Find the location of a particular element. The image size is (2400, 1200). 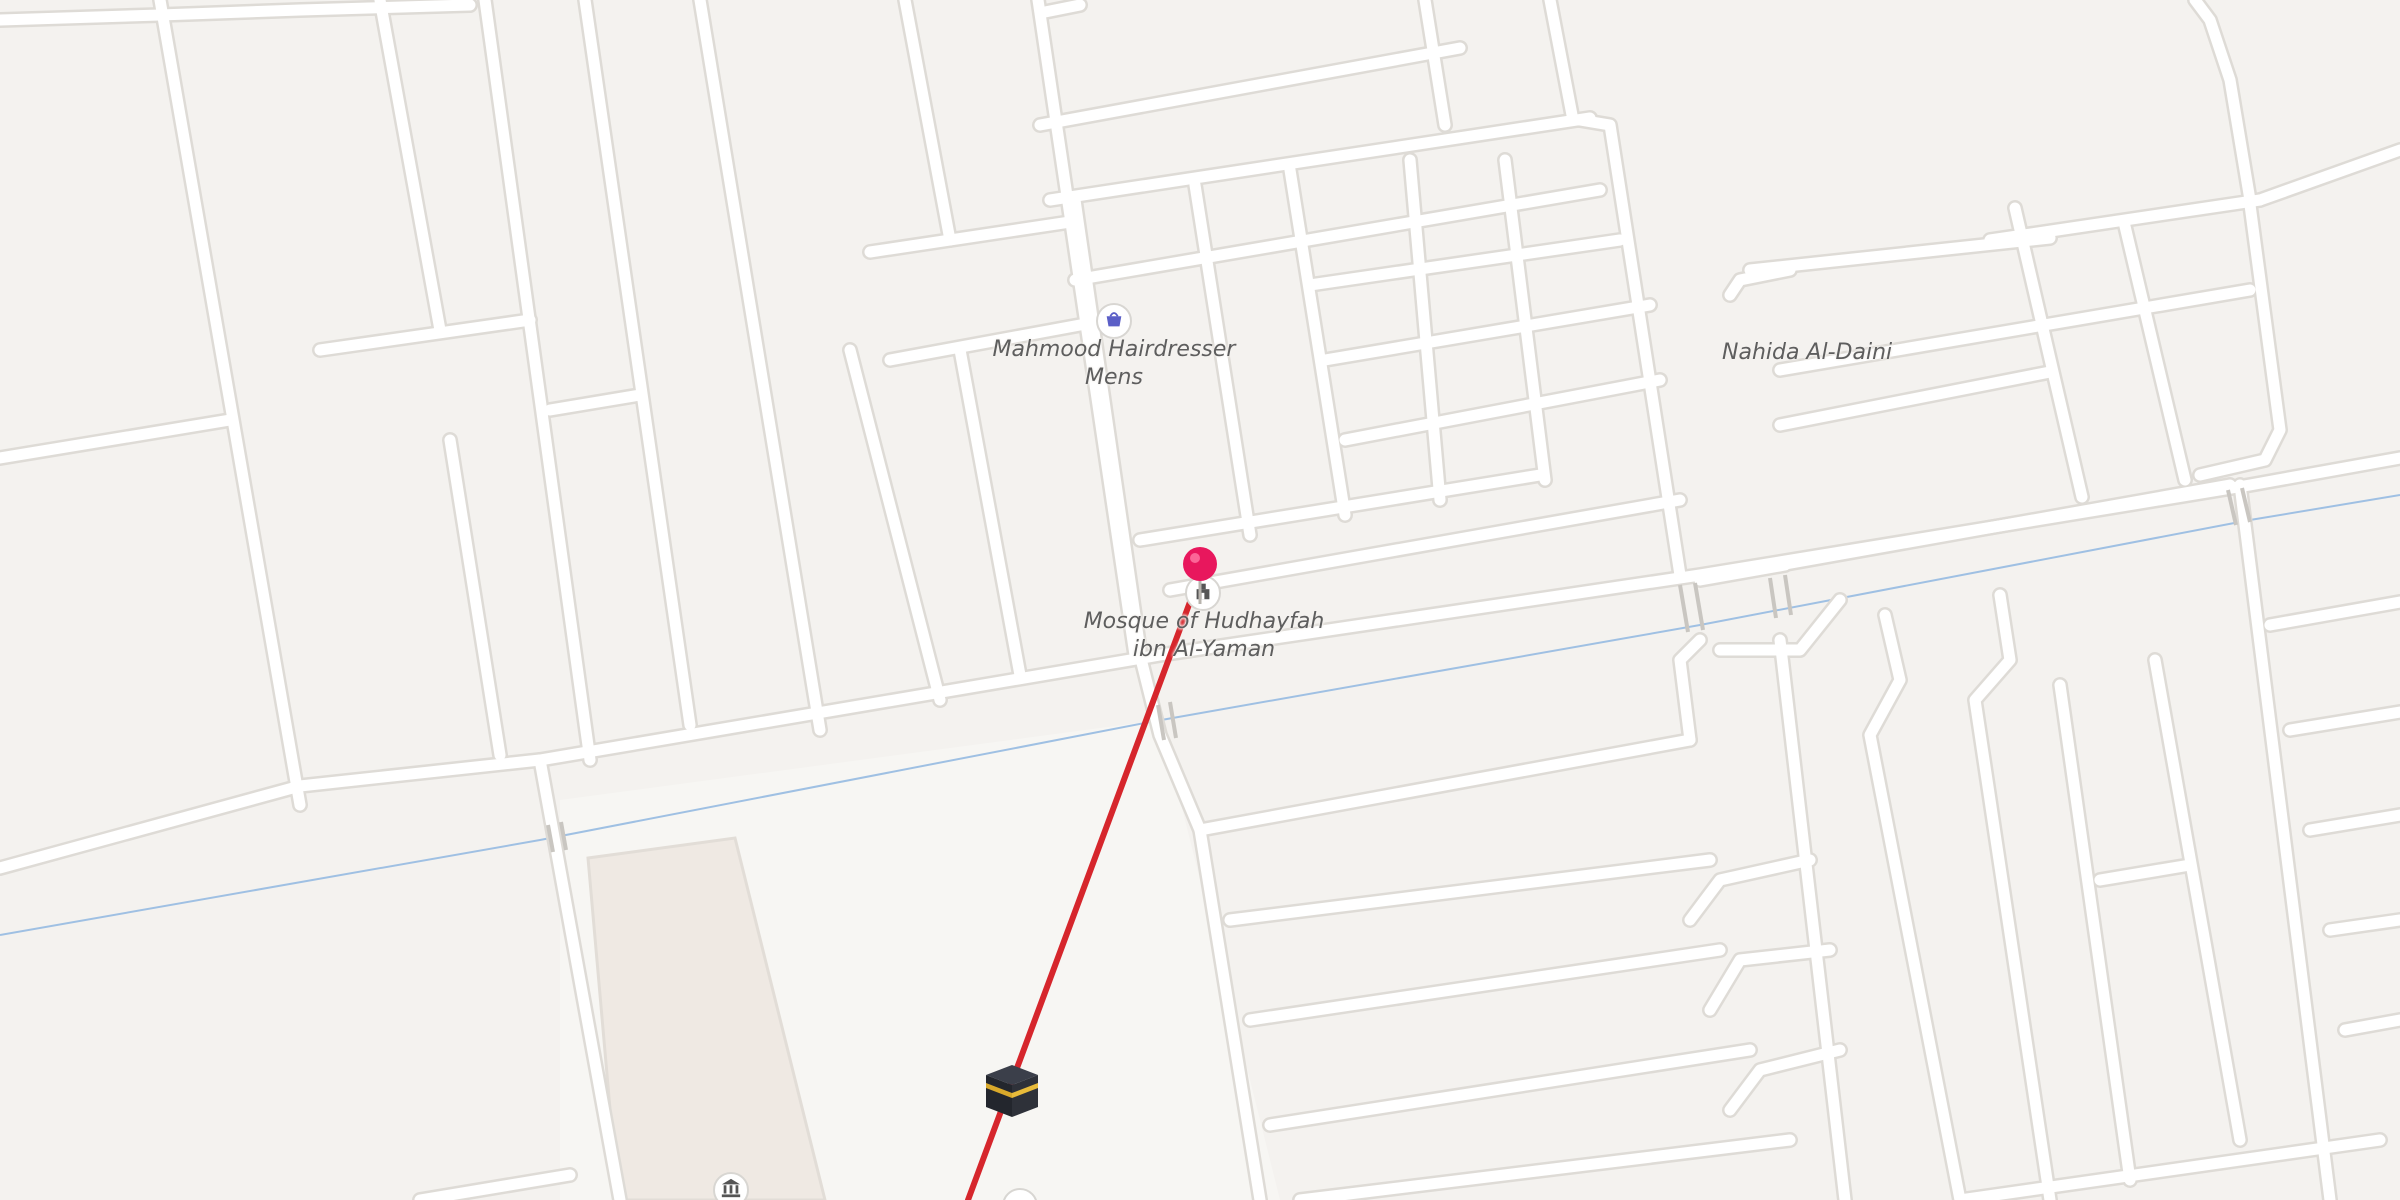

info-icon is located at coordinates (1020, 1196).